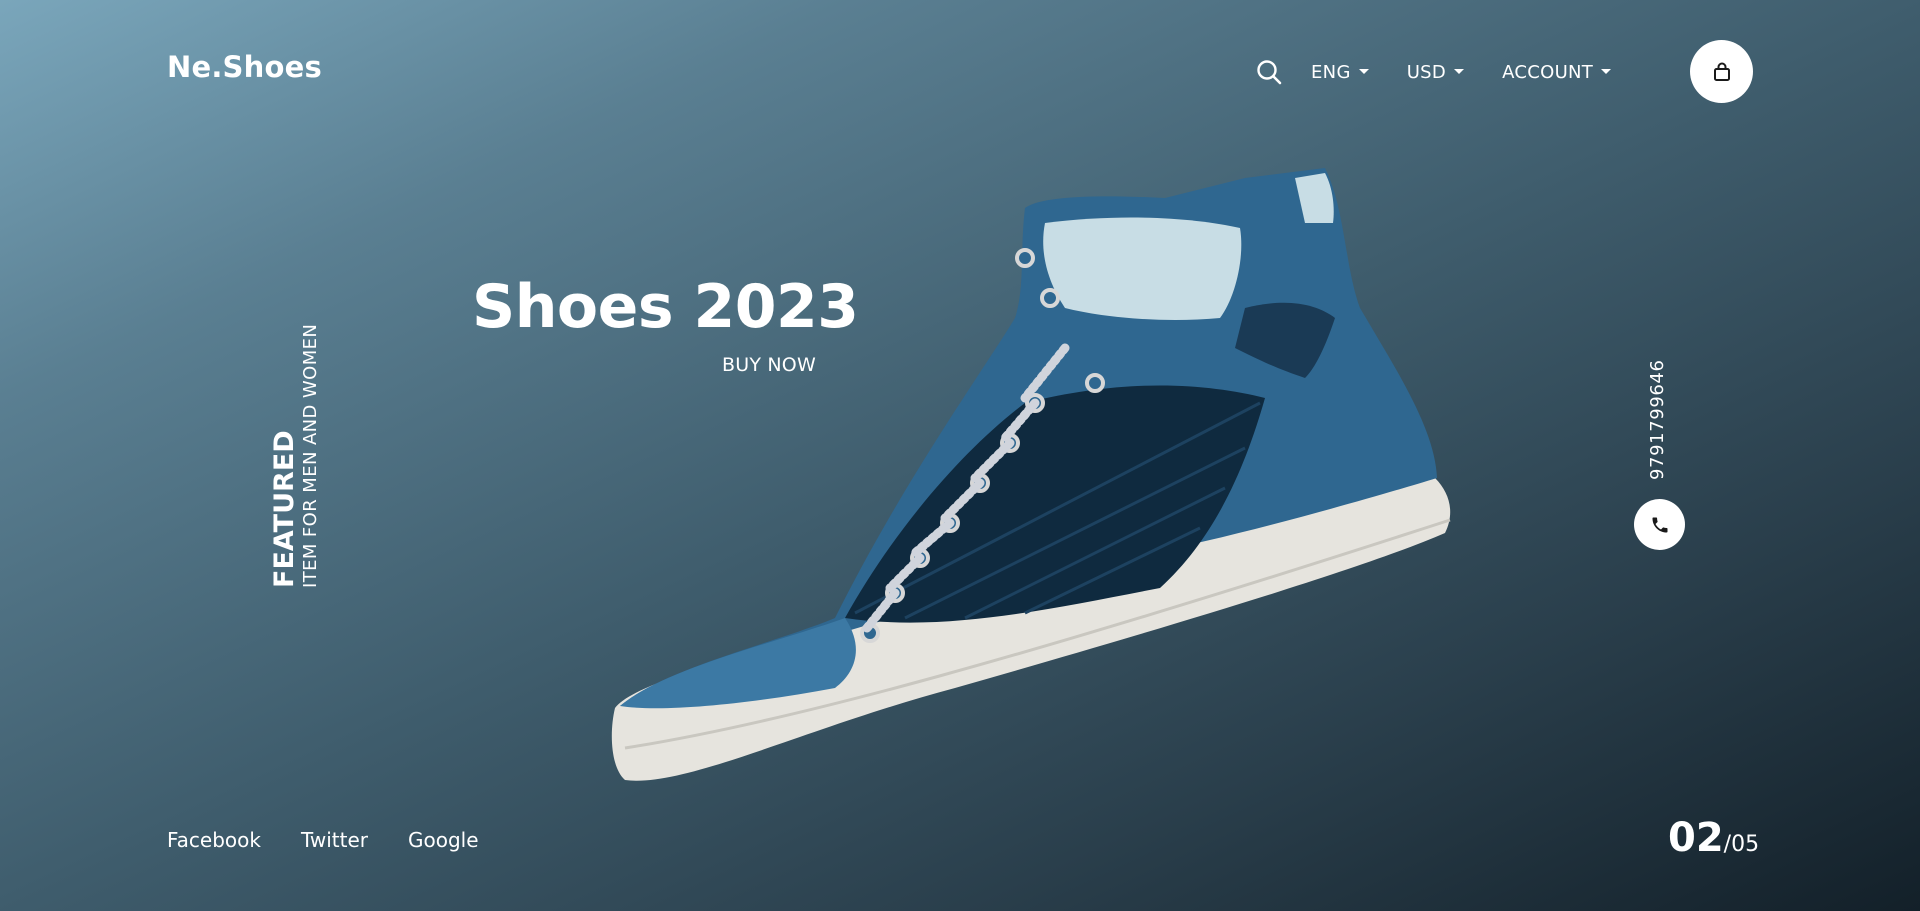 The width and height of the screenshot is (1920, 911). I want to click on shopping-bag-icon, so click(1721, 71).